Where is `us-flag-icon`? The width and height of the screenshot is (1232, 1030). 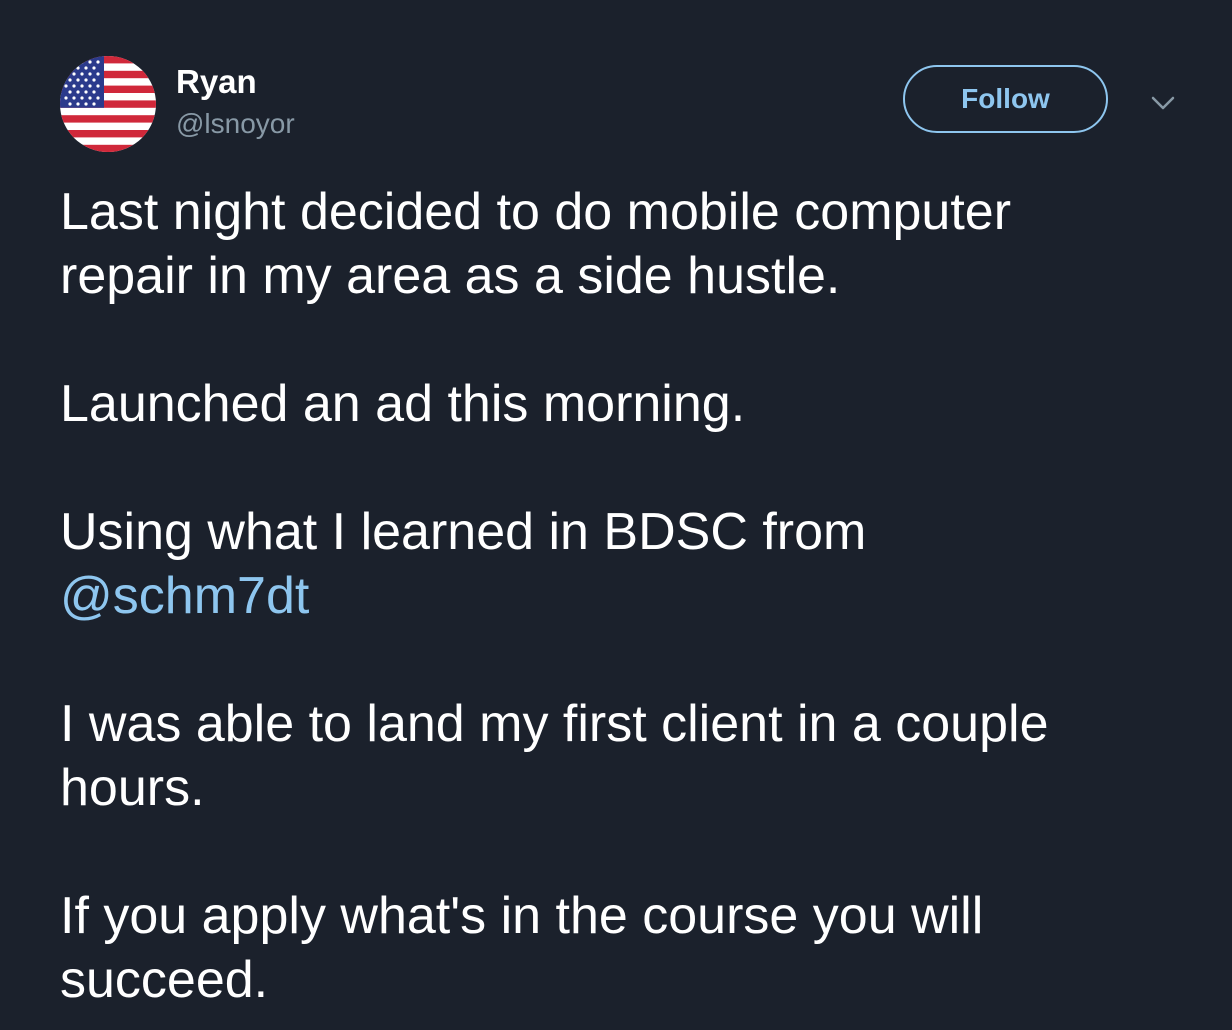
us-flag-icon is located at coordinates (108, 104).